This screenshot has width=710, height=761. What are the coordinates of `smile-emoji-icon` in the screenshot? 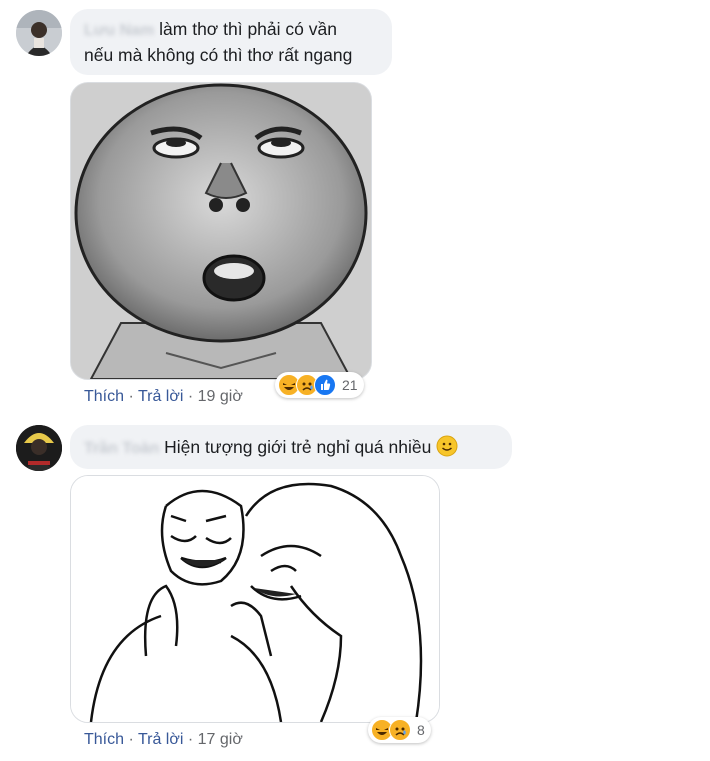 It's located at (447, 449).